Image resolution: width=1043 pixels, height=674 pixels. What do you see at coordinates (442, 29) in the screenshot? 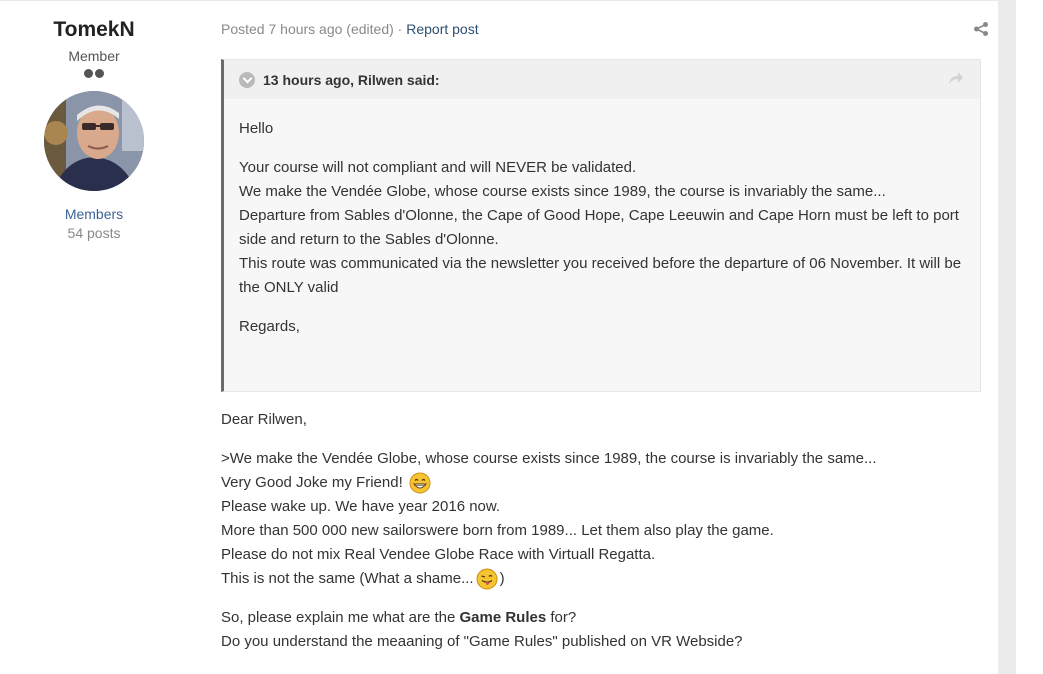
I see `report-post-link: Report post` at bounding box center [442, 29].